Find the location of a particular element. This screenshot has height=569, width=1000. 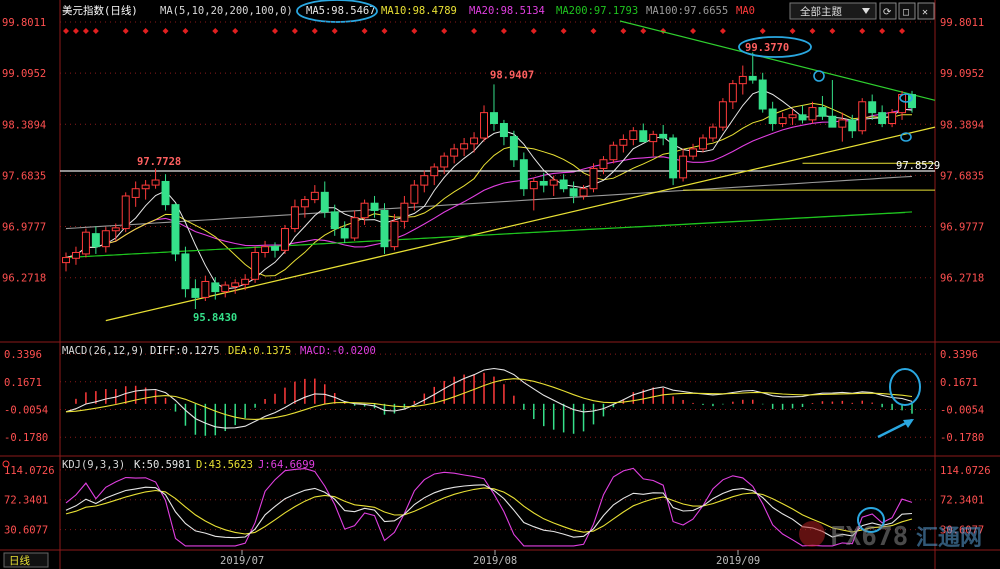

ma5-value: MA5:98.5467 is located at coordinates (341, 11).